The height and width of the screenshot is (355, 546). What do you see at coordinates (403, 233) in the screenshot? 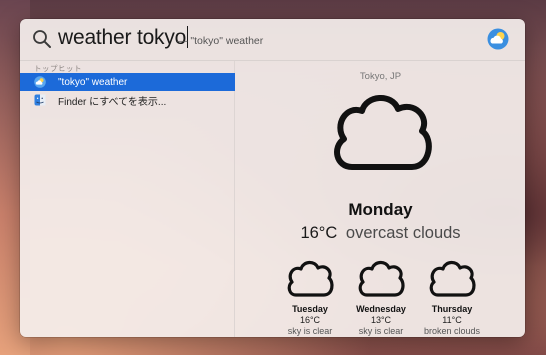
I see `weather-condition: overcast clouds` at bounding box center [403, 233].